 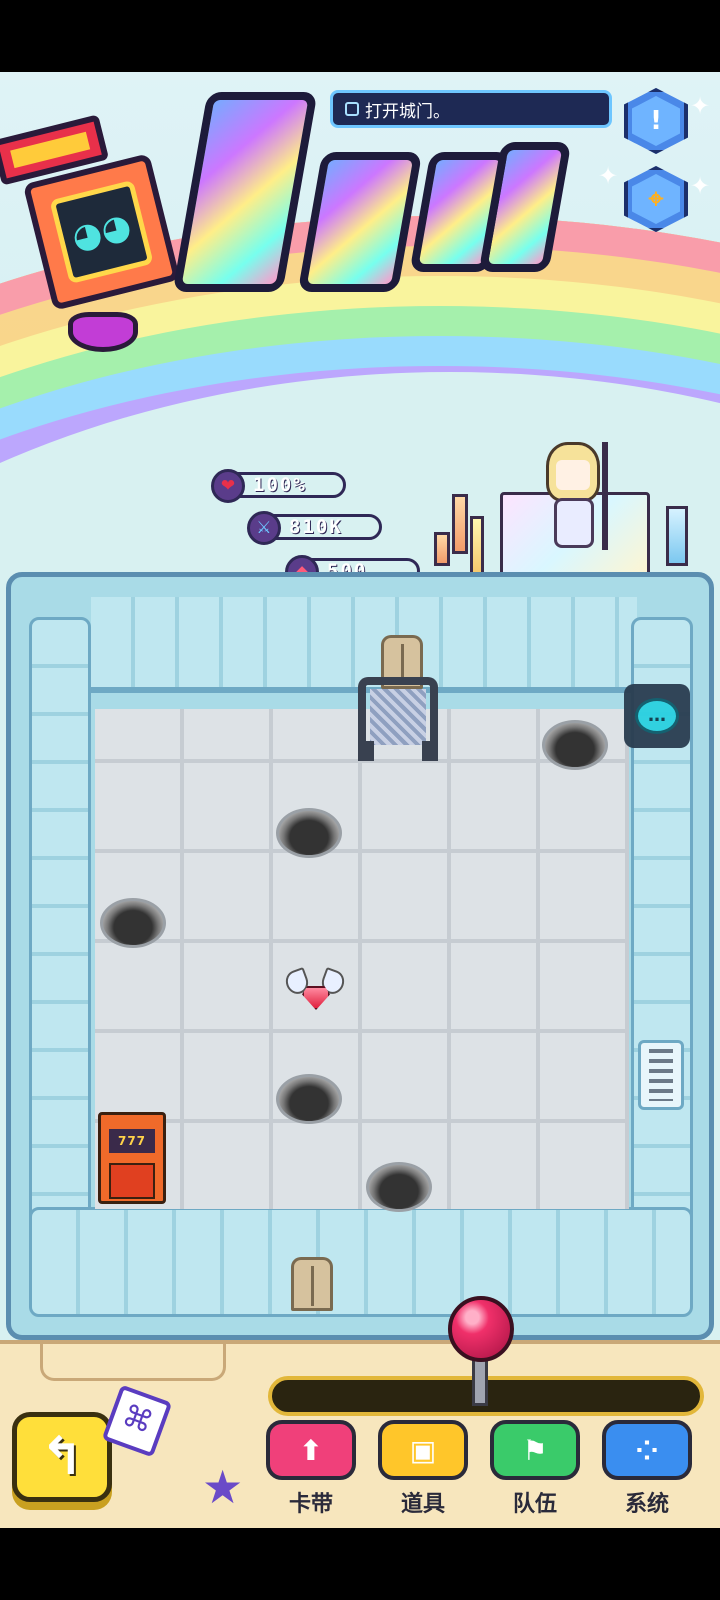 I want to click on slot-machine: 777, so click(x=132, y=1158).